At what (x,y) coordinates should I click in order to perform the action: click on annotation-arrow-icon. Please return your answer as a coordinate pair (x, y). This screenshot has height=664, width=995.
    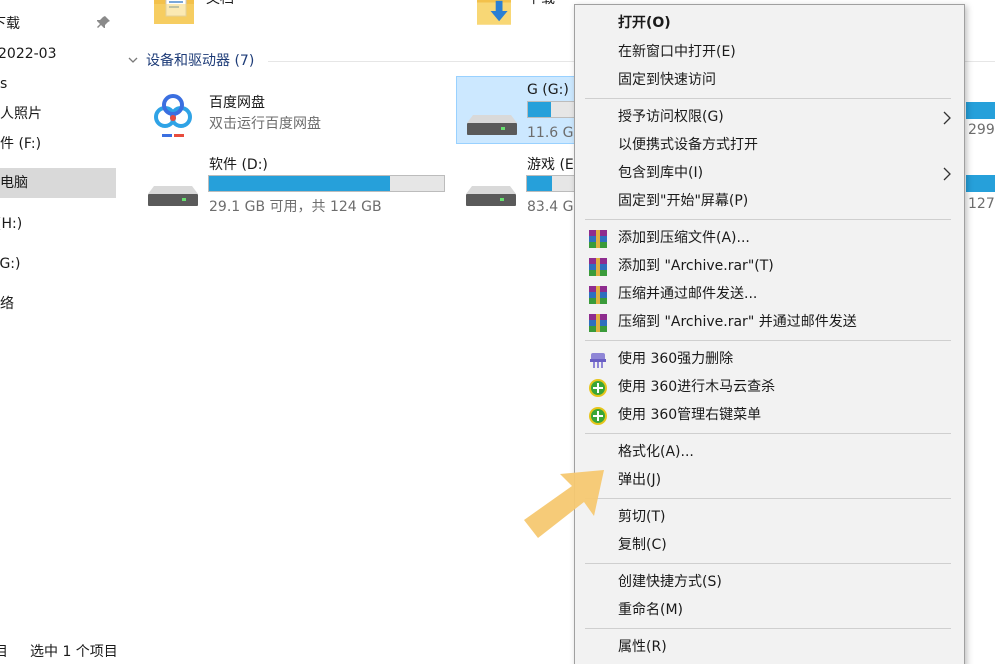
    Looking at the image, I should click on (564, 504).